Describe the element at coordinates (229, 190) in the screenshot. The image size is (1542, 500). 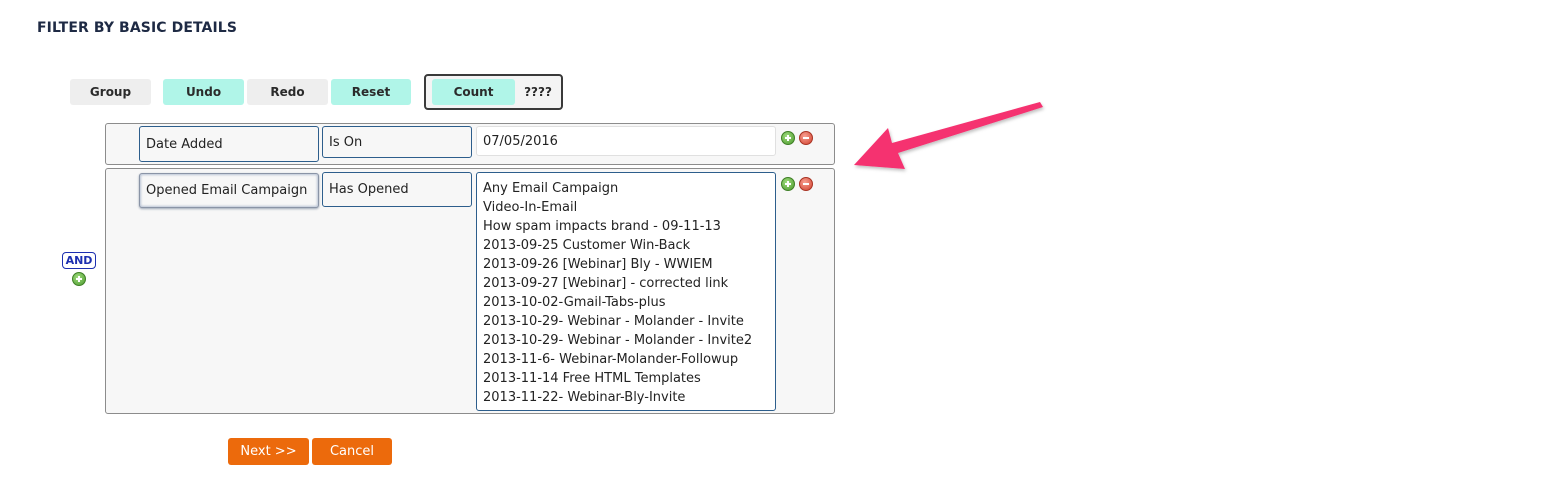
I see `rule-field-select: Opened Email Campaign` at that location.